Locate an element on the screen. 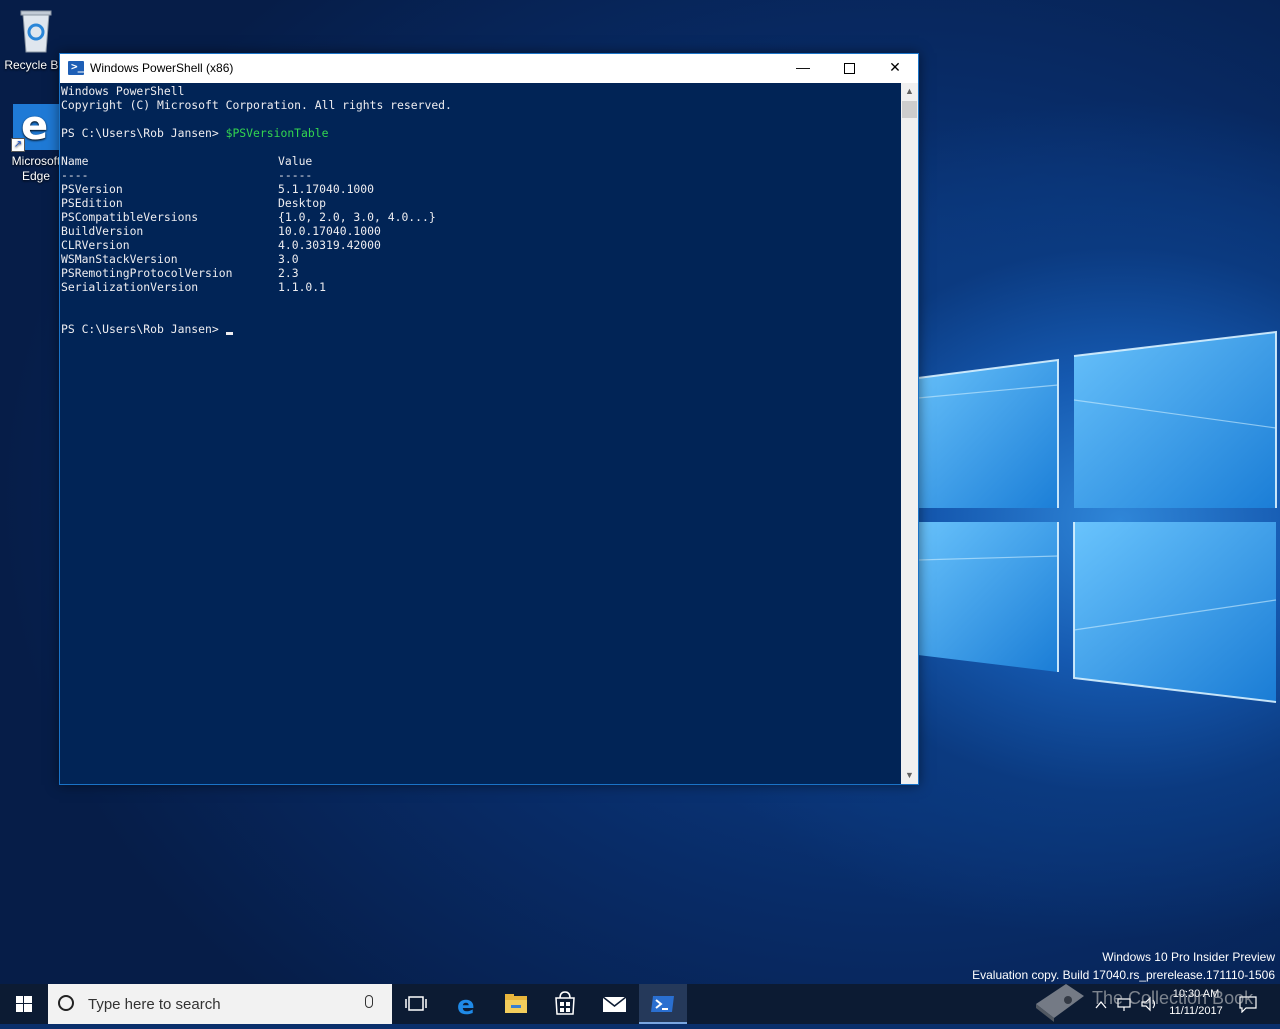  row-value: 2.3 is located at coordinates (288, 273).